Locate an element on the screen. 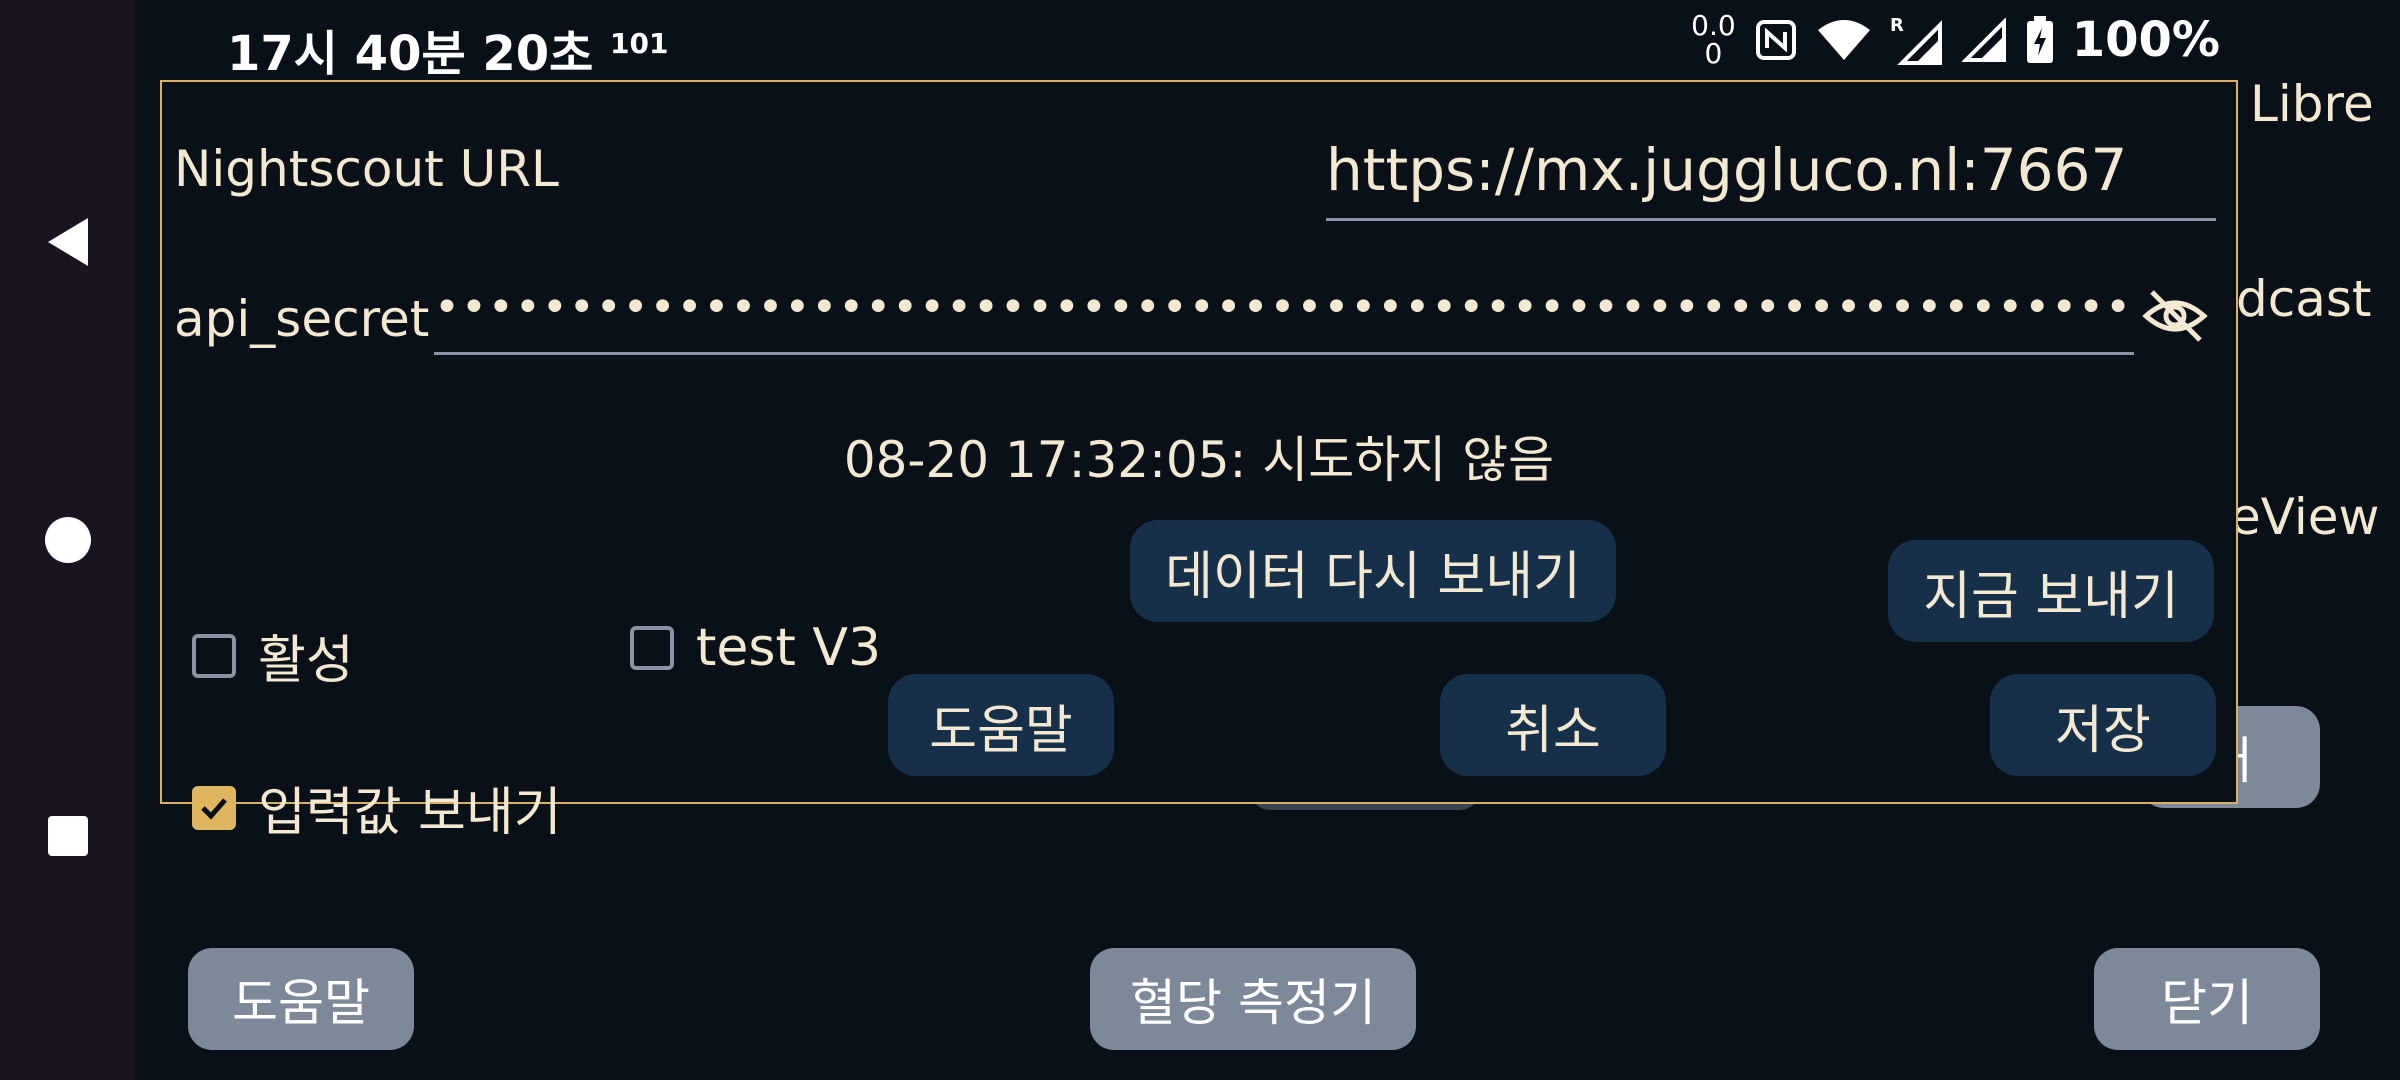 The width and height of the screenshot is (2400, 1080). send-now-button: 지금 보내기 is located at coordinates (2051, 591).